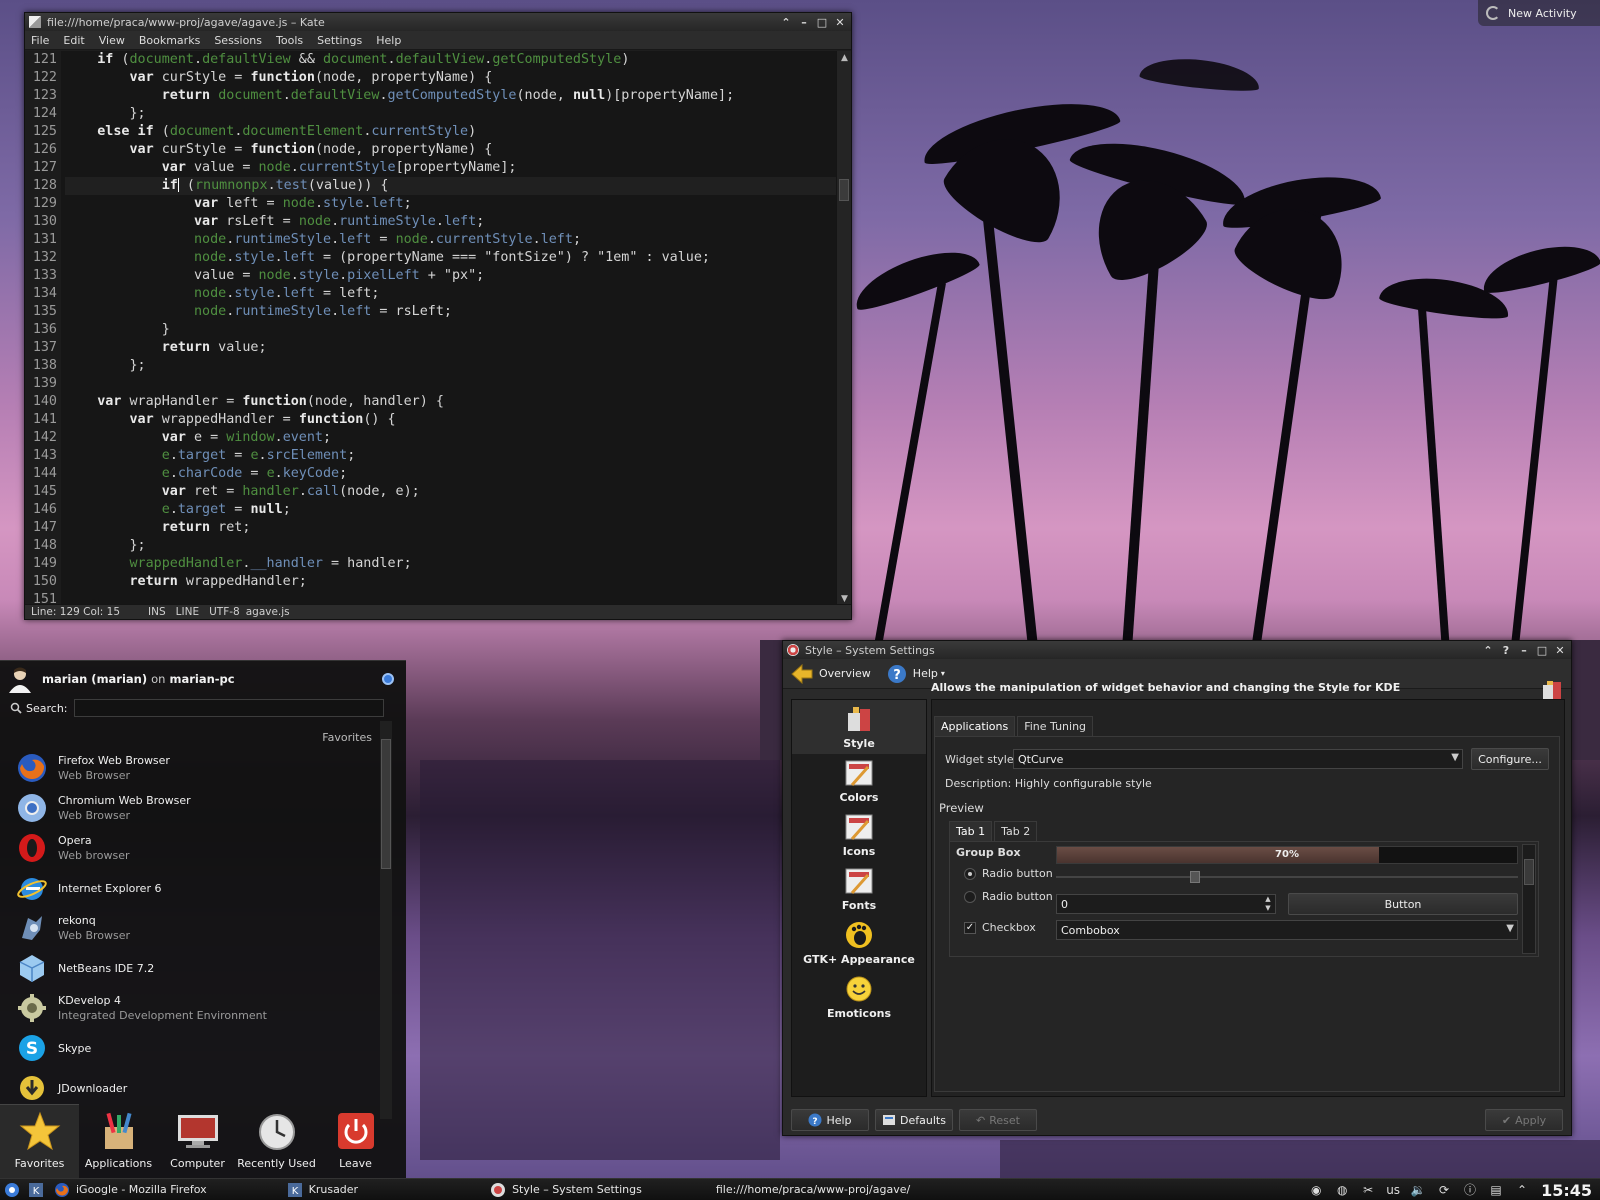 Image resolution: width=1600 pixels, height=1200 pixels. I want to click on slider-handle, so click(1194, 877).